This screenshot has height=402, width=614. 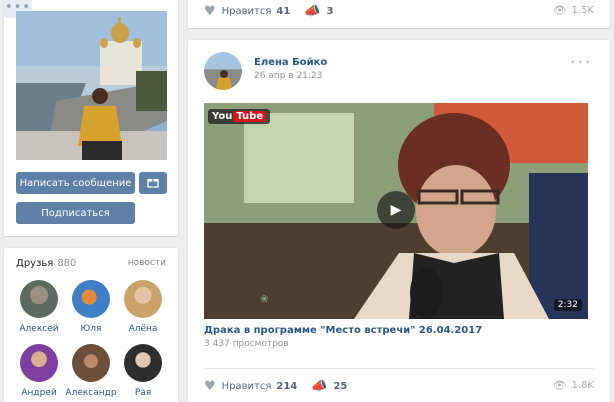 I want to click on friend-name: Алёна, so click(x=143, y=329).